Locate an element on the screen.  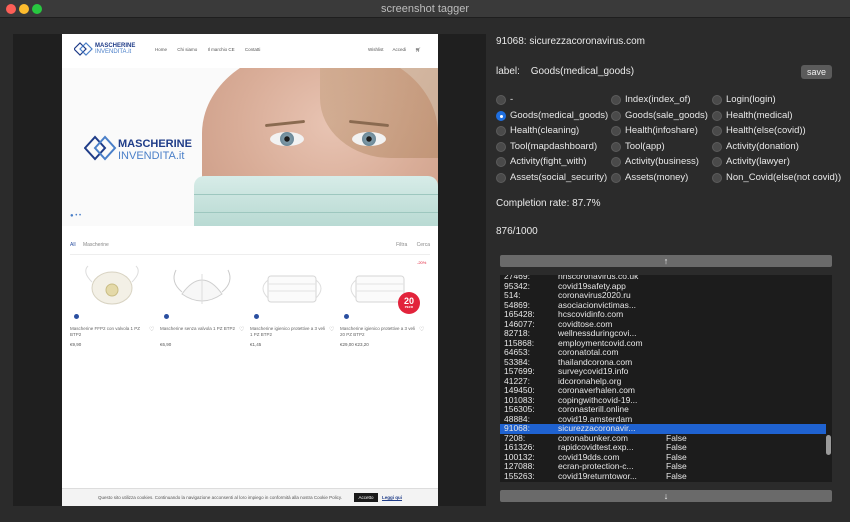
cookie-policy-link: Leggi qui is located at coordinates (392, 497).